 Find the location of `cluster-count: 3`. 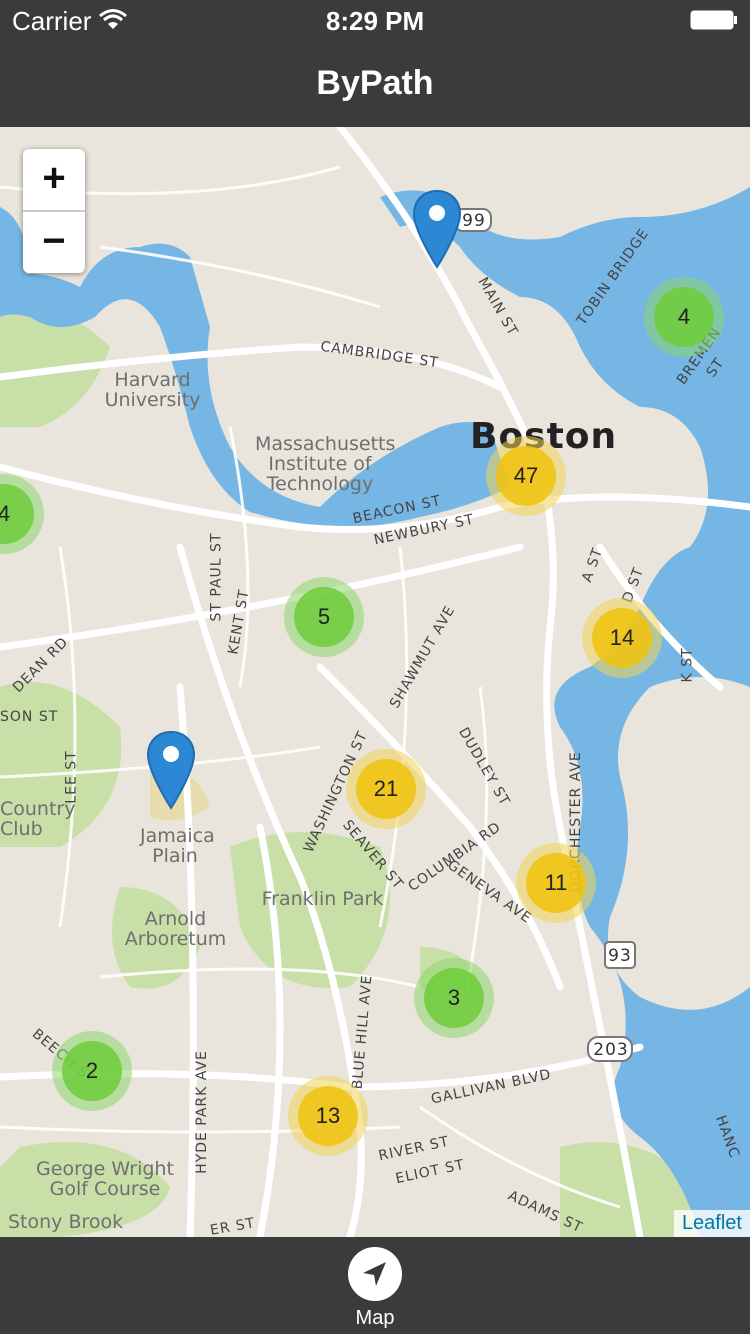

cluster-count: 3 is located at coordinates (454, 998).